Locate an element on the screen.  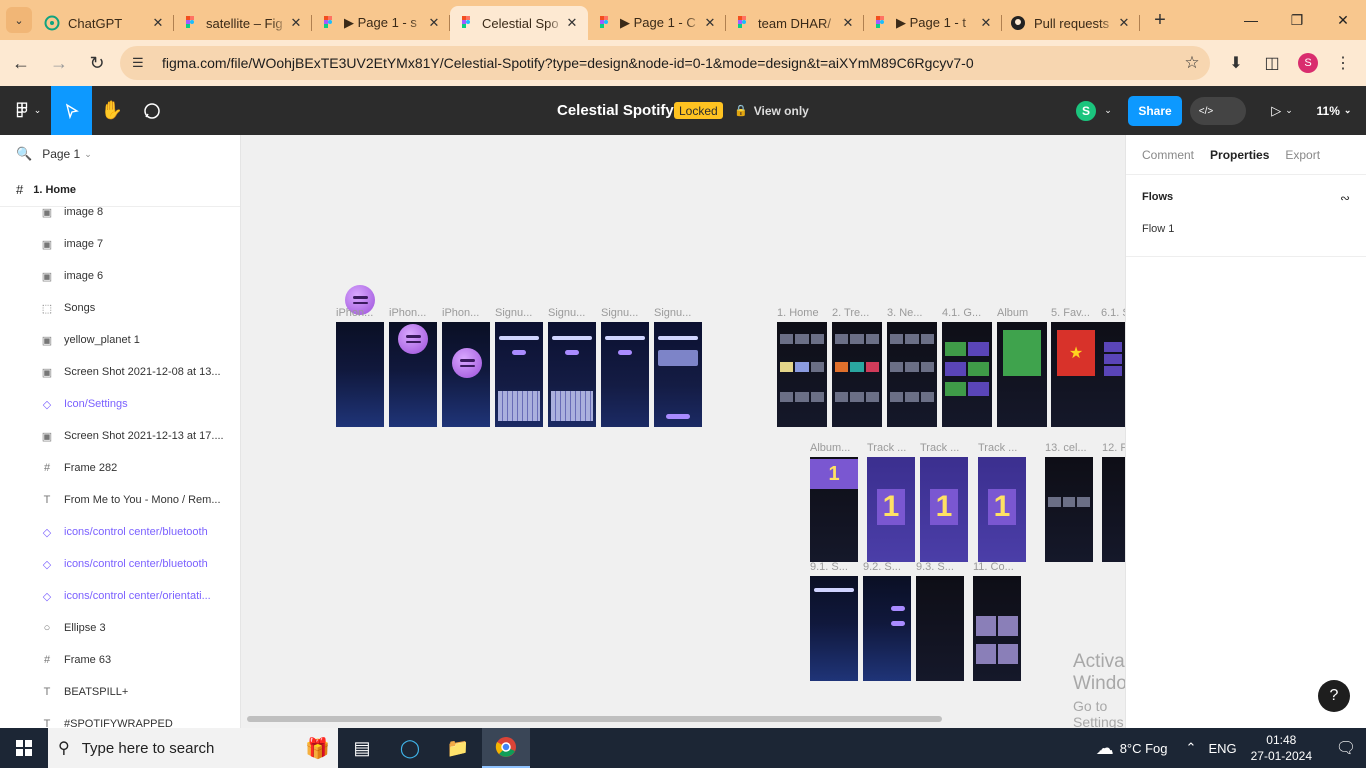
restore-icon: ❐ is located at coordinates (1297, 20).